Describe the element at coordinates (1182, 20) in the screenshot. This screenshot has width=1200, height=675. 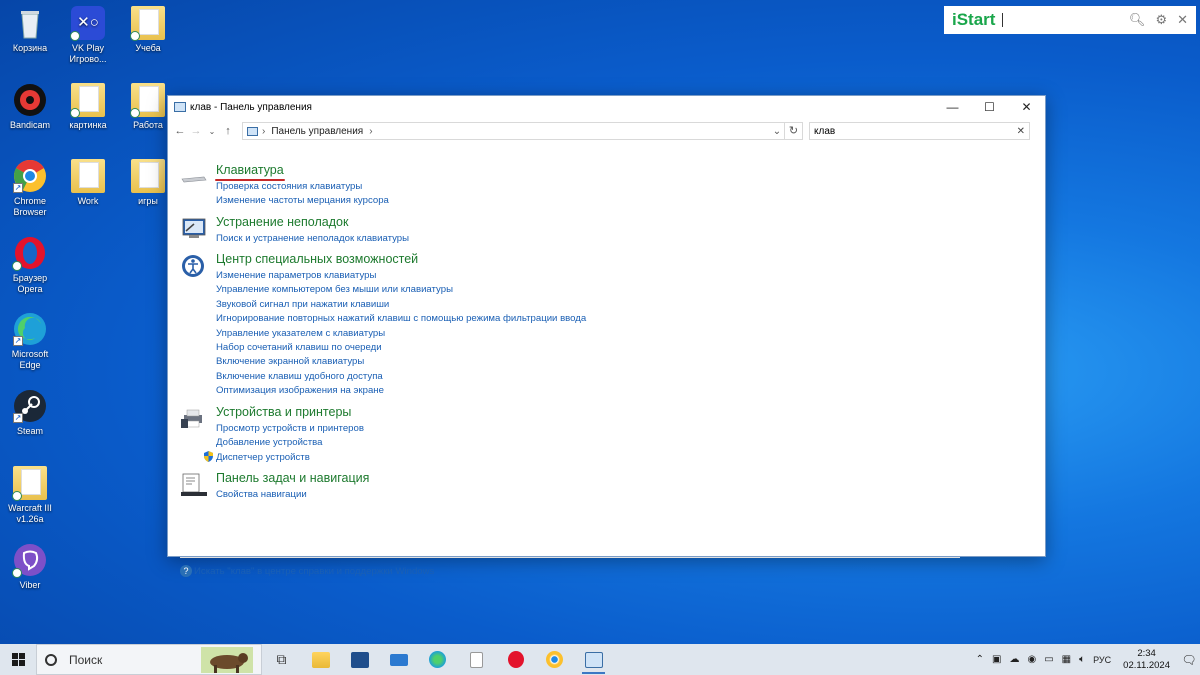
I see `close-icon: ✕` at that location.